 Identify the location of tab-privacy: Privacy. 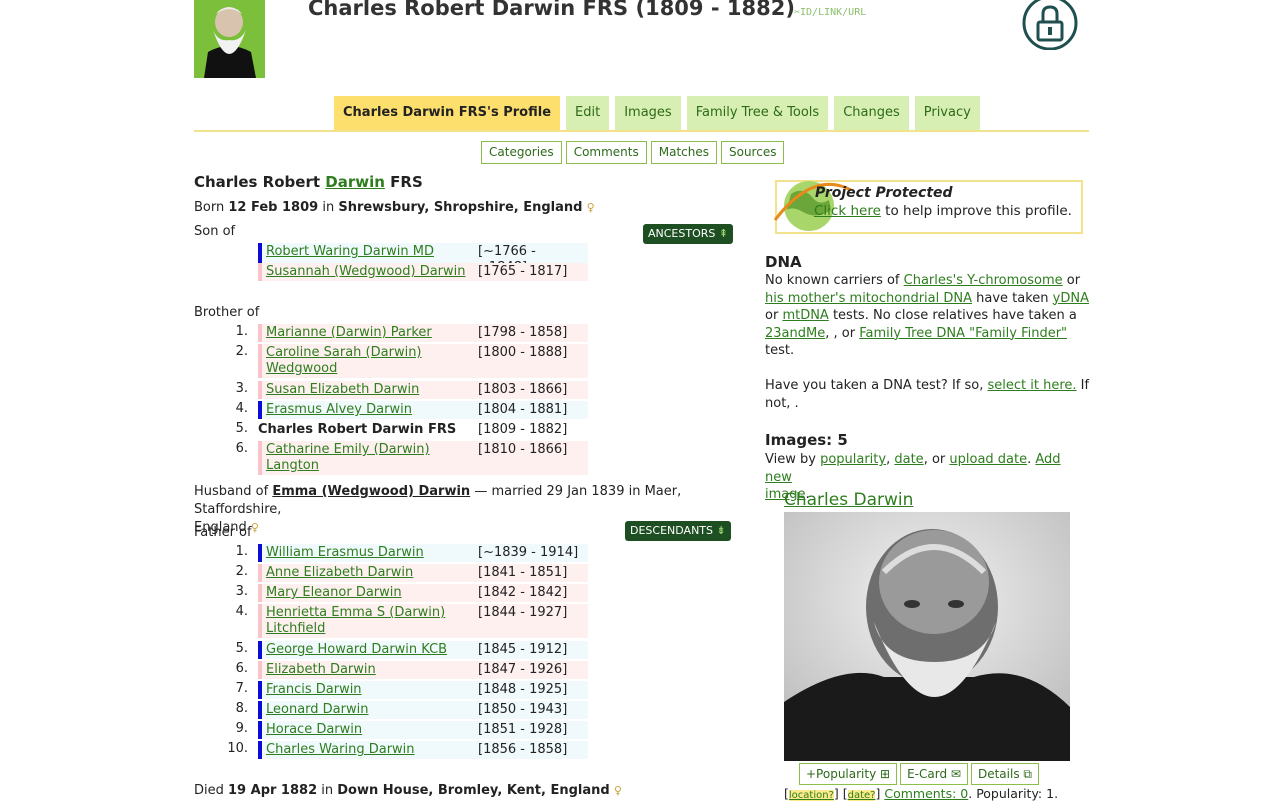
(947, 113).